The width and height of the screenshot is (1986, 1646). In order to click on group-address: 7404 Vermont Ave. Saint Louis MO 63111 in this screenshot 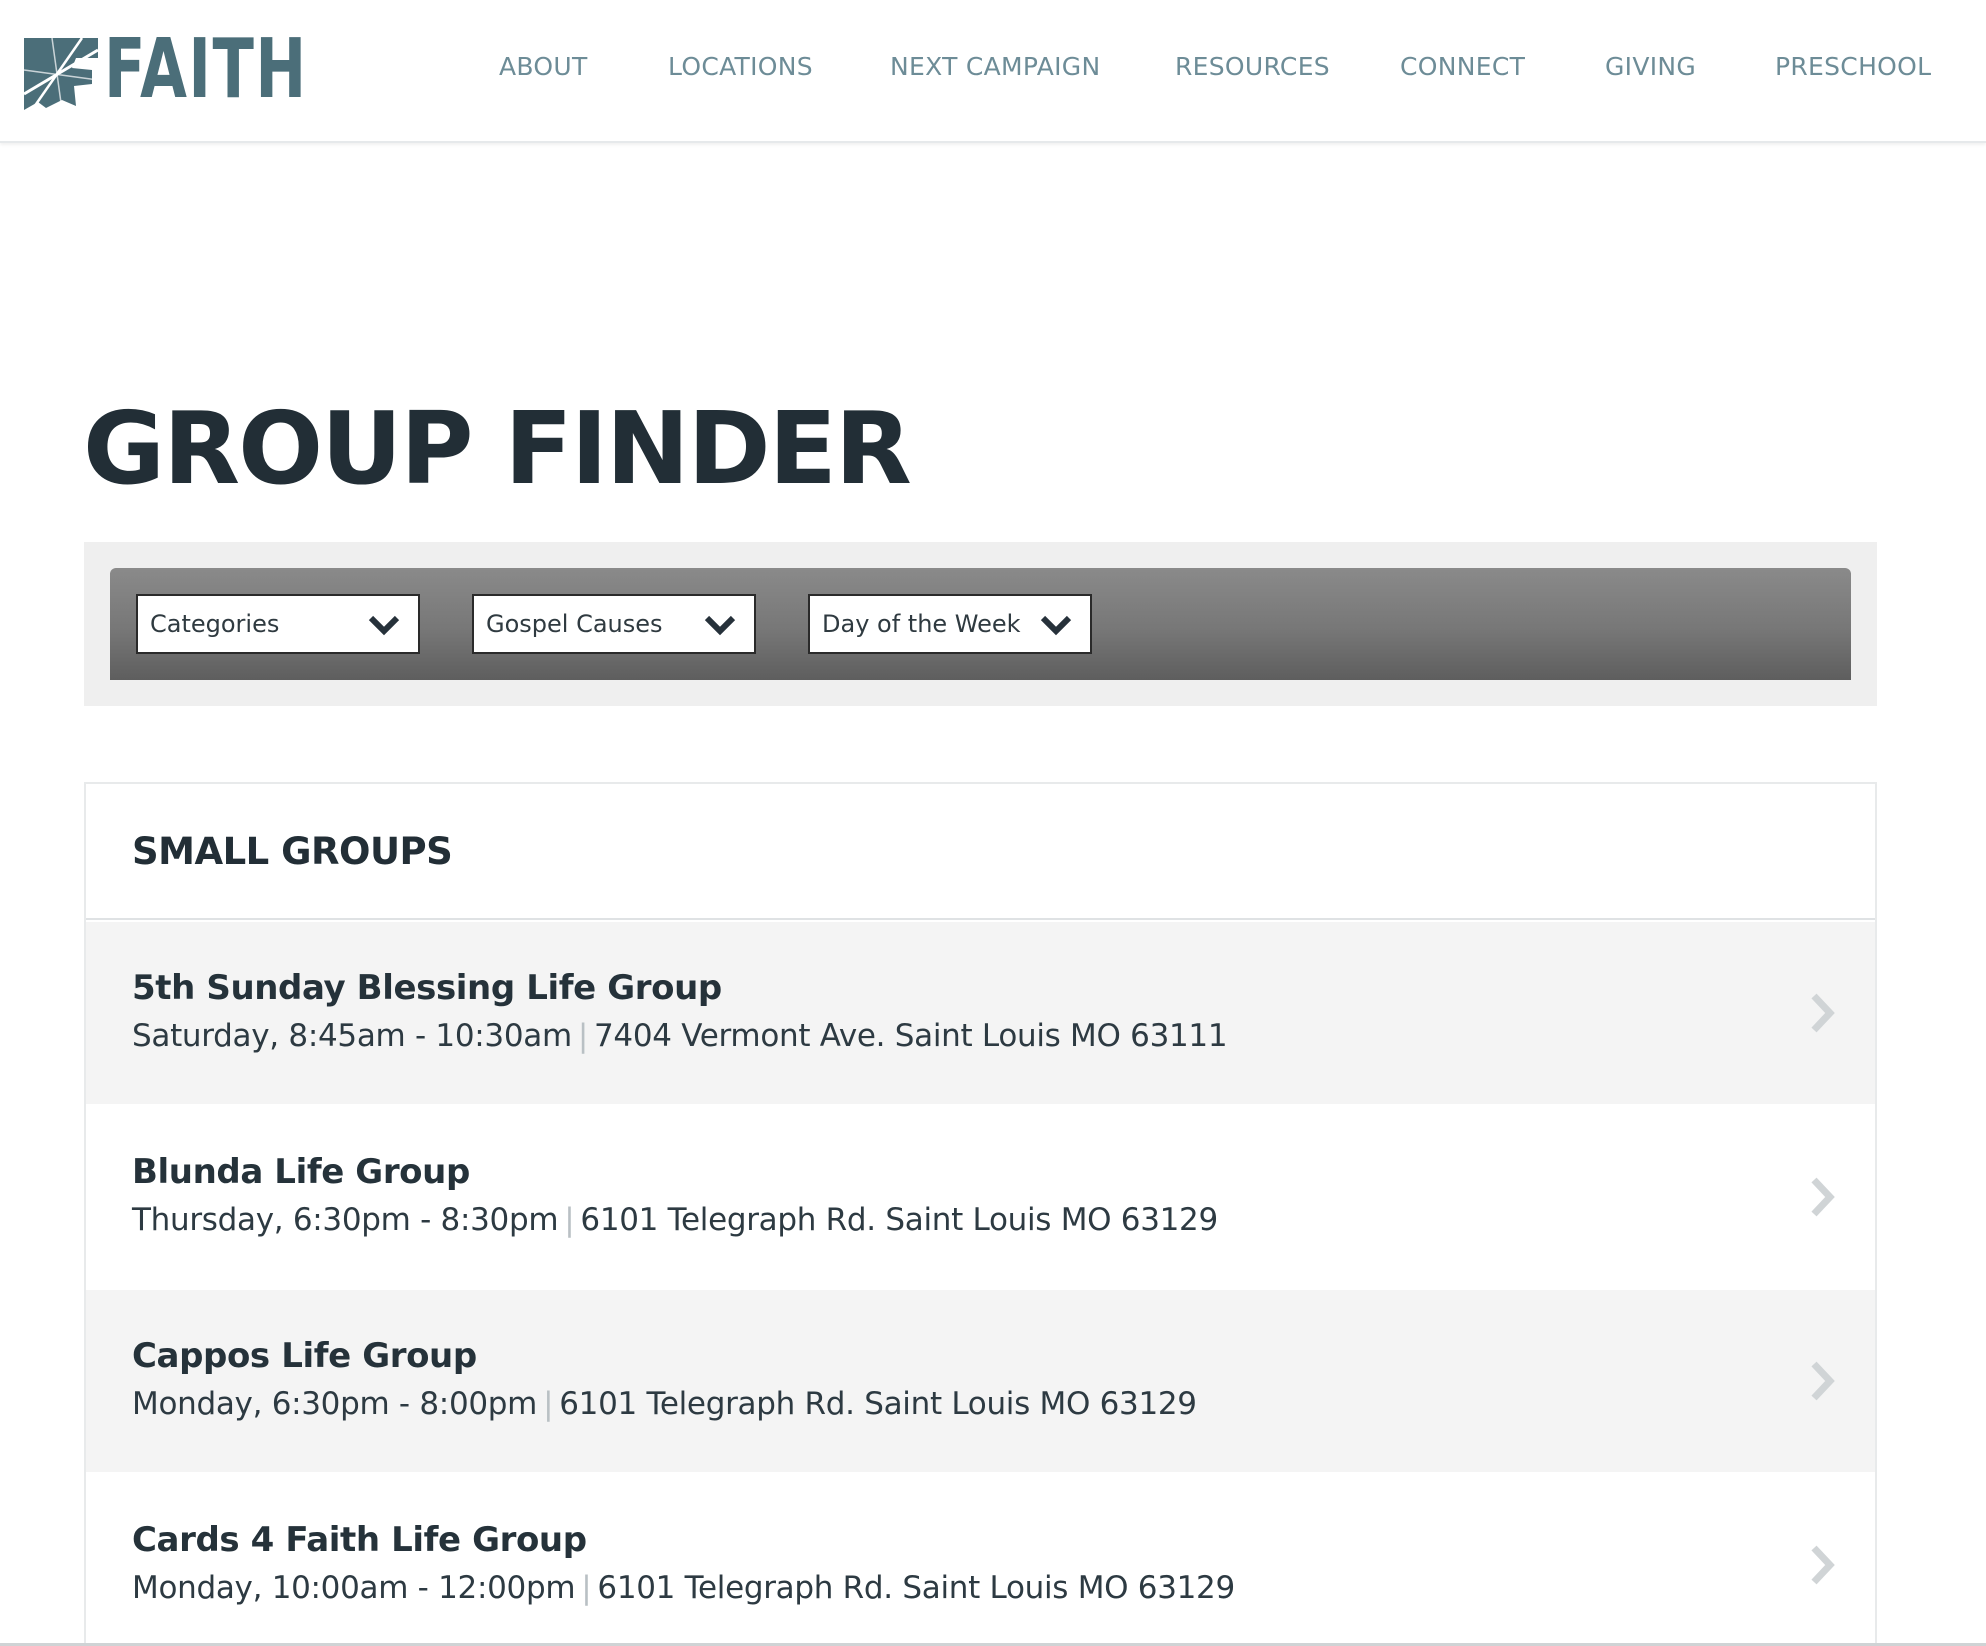, I will do `click(911, 1036)`.